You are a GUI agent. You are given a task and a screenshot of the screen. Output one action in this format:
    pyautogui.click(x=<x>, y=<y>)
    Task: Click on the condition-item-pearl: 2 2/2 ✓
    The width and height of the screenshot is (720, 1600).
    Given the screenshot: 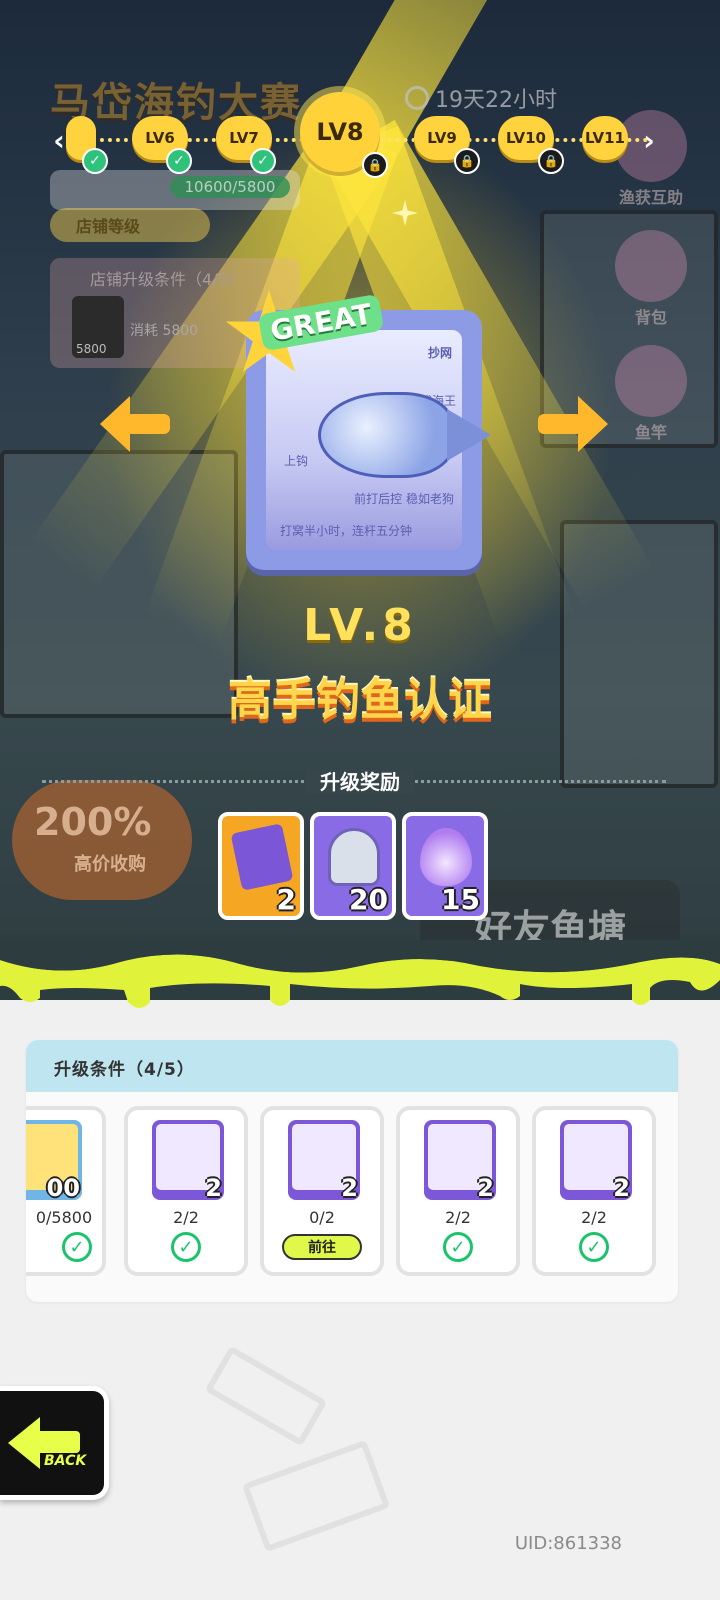 What is the action you would take?
    pyautogui.click(x=458, y=1191)
    